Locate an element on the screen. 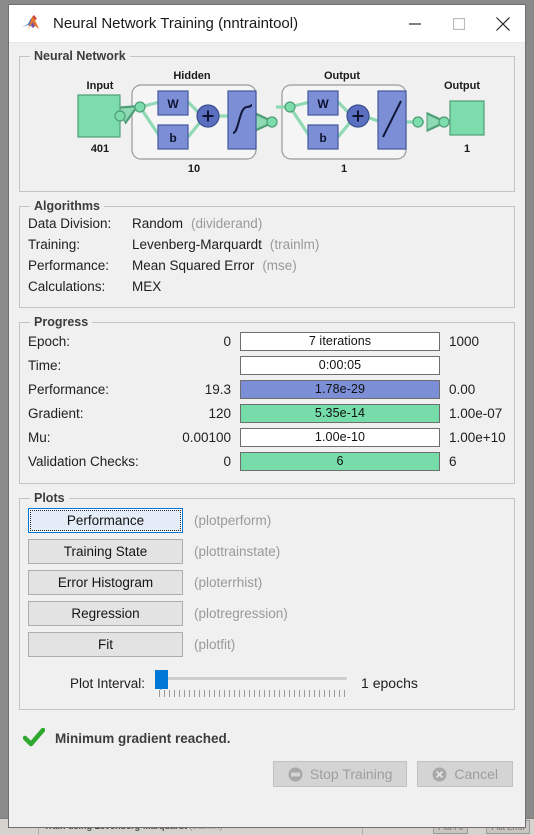 The width and height of the screenshot is (534, 835). perf-value: 1.78e-29 is located at coordinates (340, 389).